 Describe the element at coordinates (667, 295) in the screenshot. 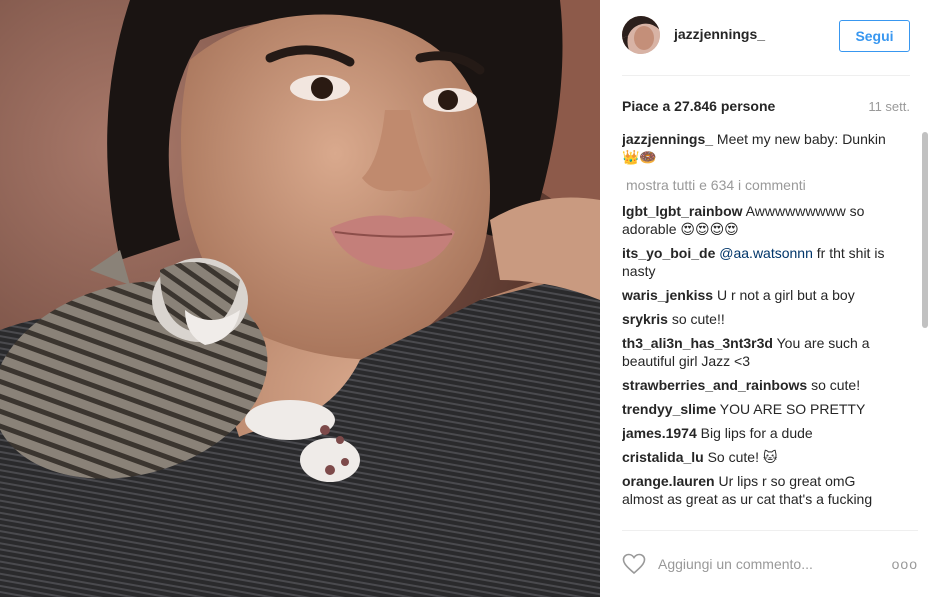

I see `comment-username: waris_jenkiss` at that location.